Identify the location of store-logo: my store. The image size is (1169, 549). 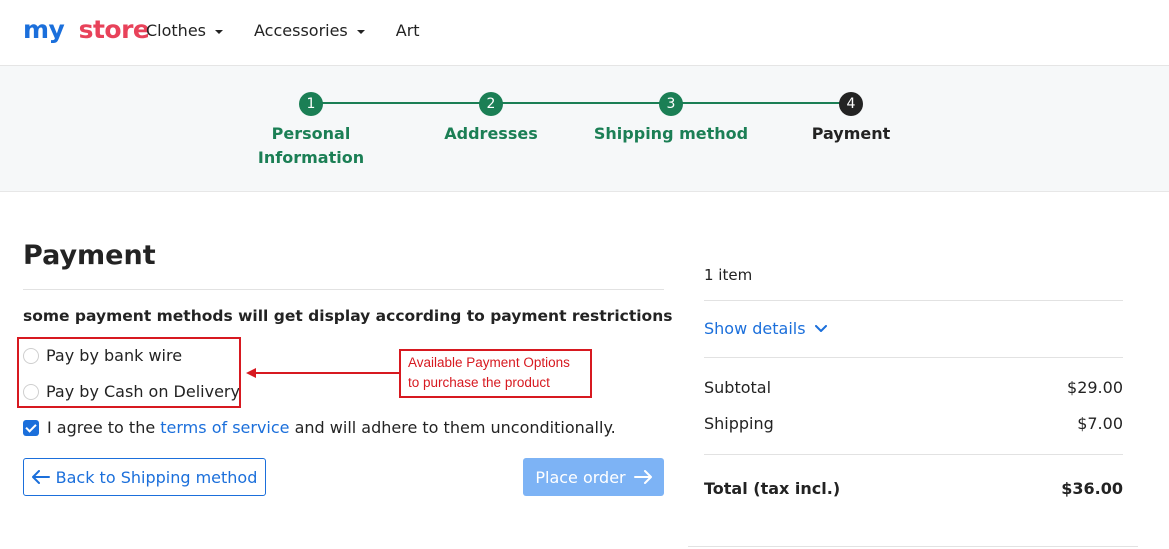
(86, 30).